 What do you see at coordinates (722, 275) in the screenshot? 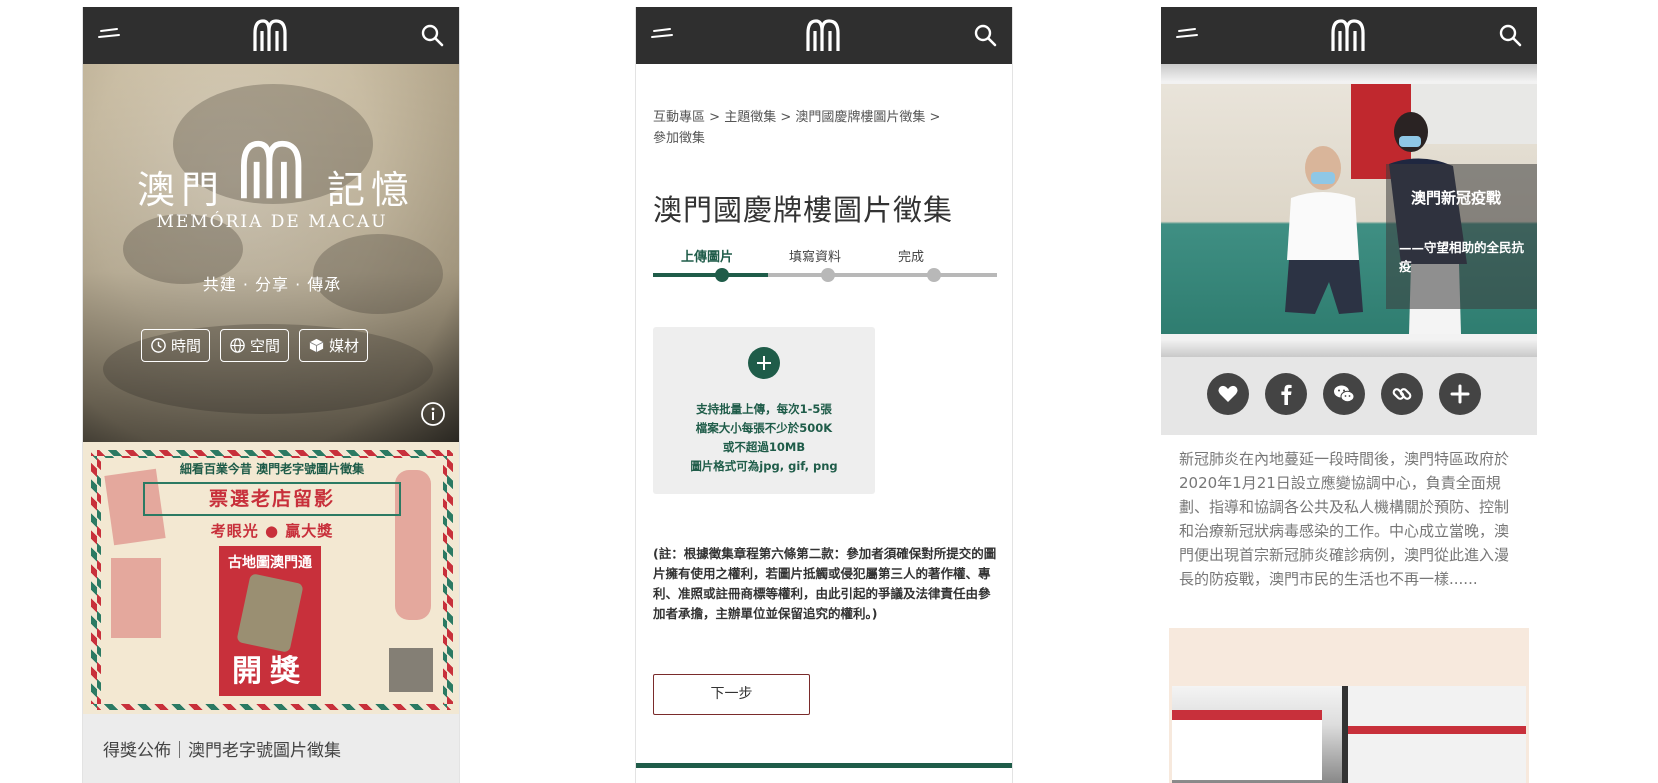
I see `step-dot-active` at bounding box center [722, 275].